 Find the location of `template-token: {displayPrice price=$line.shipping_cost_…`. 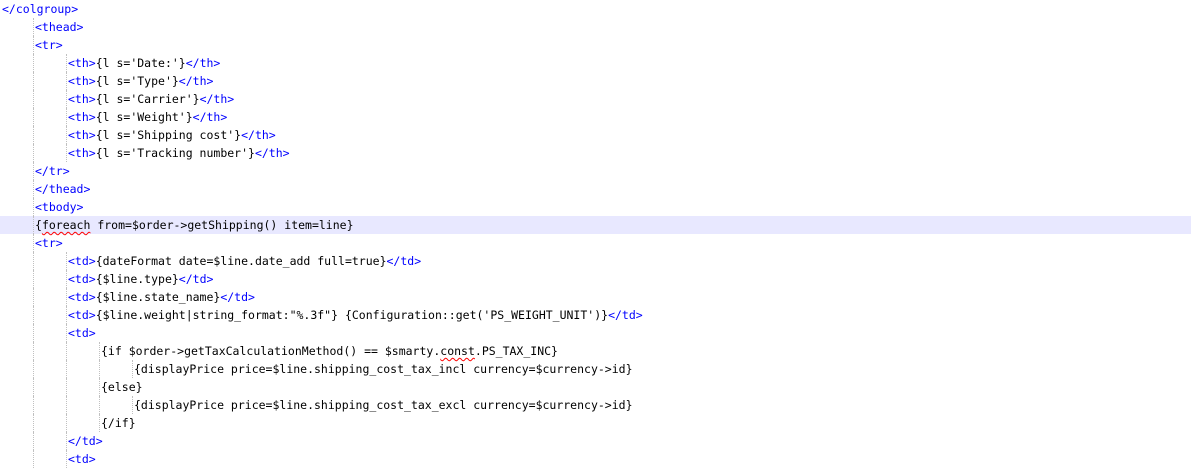

template-token: {displayPrice price=$line.shipping_cost_… is located at coordinates (383, 405).